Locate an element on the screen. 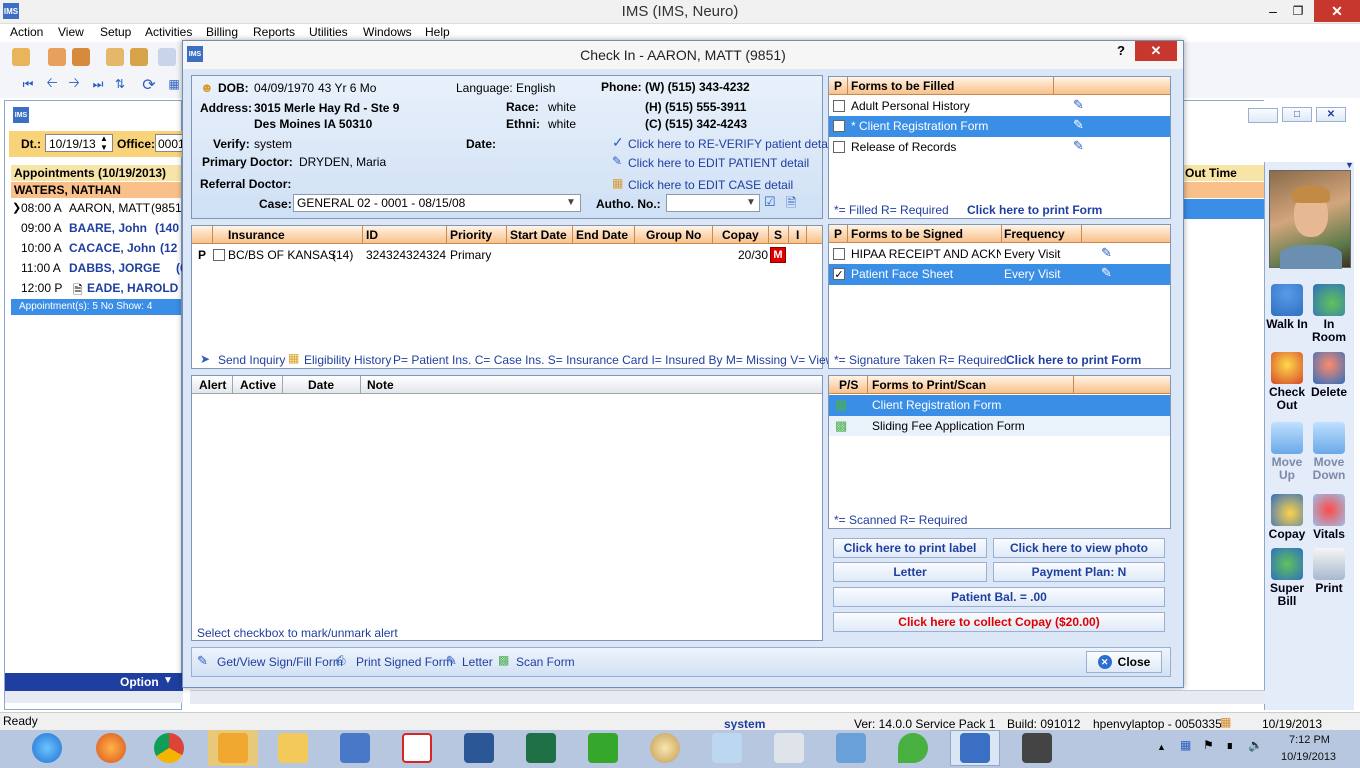 The image size is (1360, 768). check-out-button: Check Out is located at coordinates (1287, 382).